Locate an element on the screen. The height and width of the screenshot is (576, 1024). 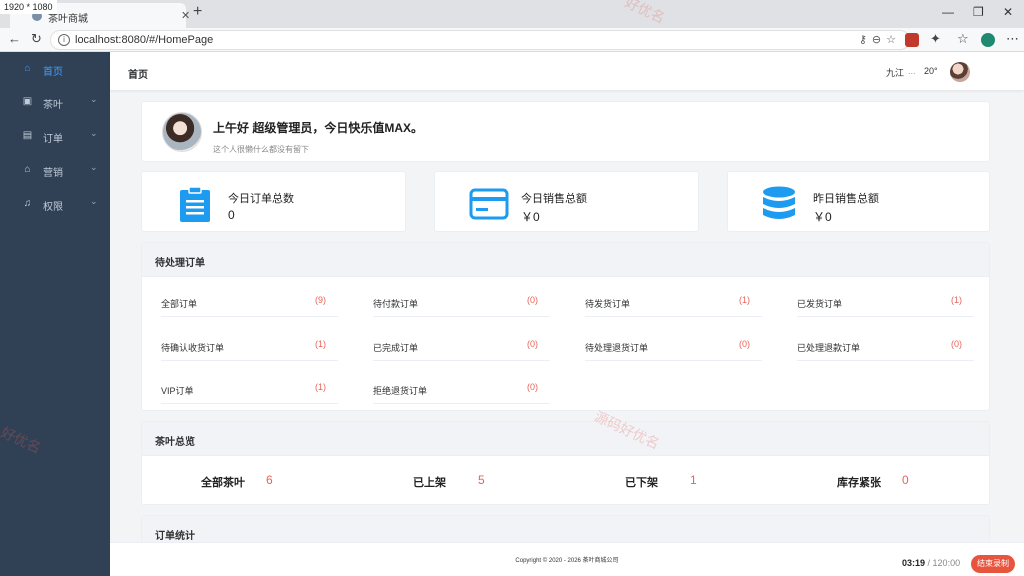
sidebar-item-label: 茶叶 is located at coordinates (53, 105).